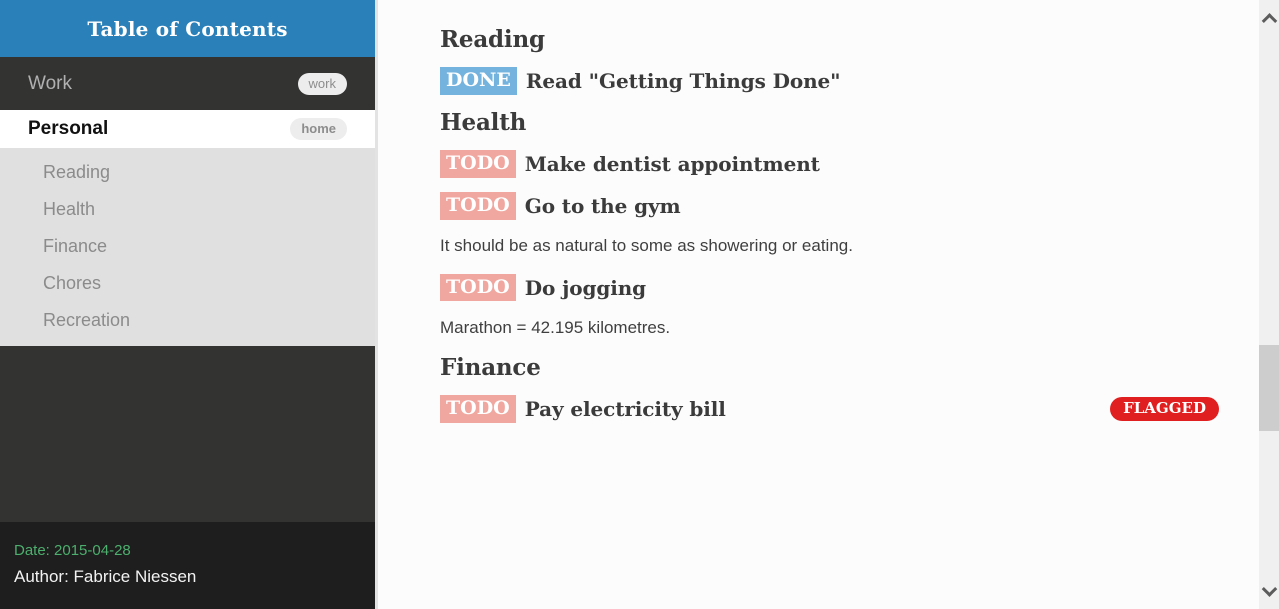  Describe the element at coordinates (829, 206) in the screenshot. I see `task-item: TODO Go to the gym` at that location.